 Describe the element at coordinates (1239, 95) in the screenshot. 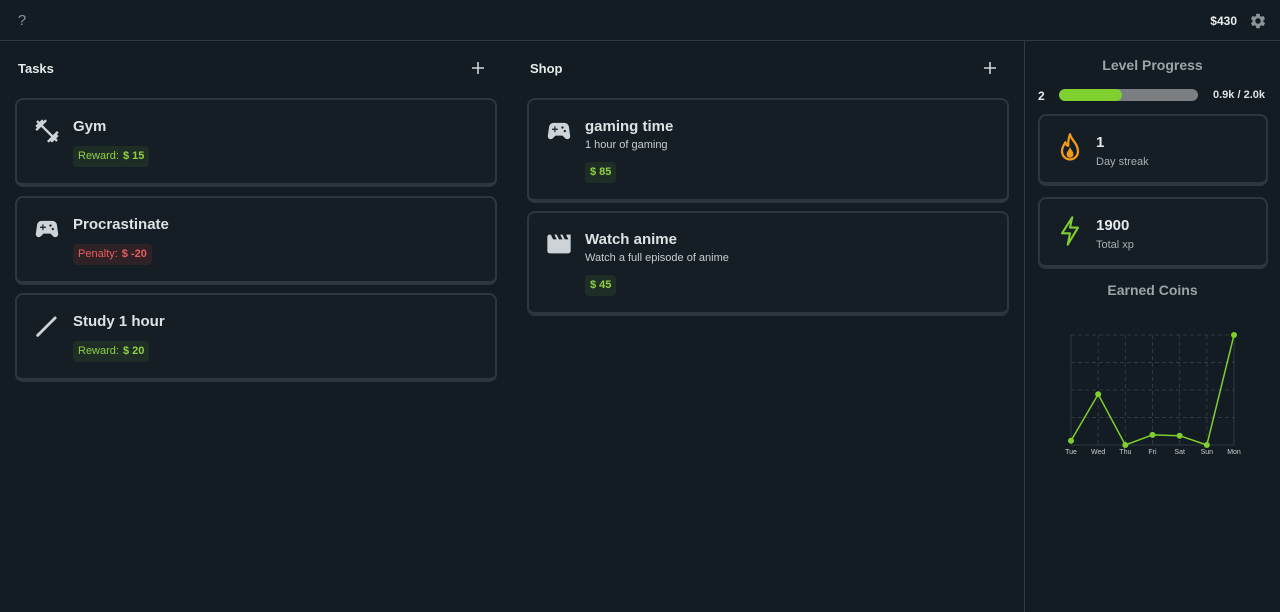

I see `level-progress-text: 0.9k / 2.0k` at that location.